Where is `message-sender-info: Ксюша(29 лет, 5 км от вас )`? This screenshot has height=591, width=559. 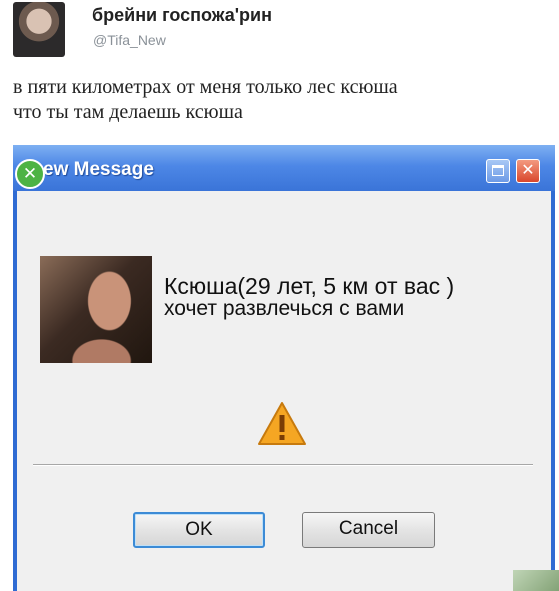 message-sender-info: Ксюша(29 лет, 5 км от вас ) is located at coordinates (309, 286).